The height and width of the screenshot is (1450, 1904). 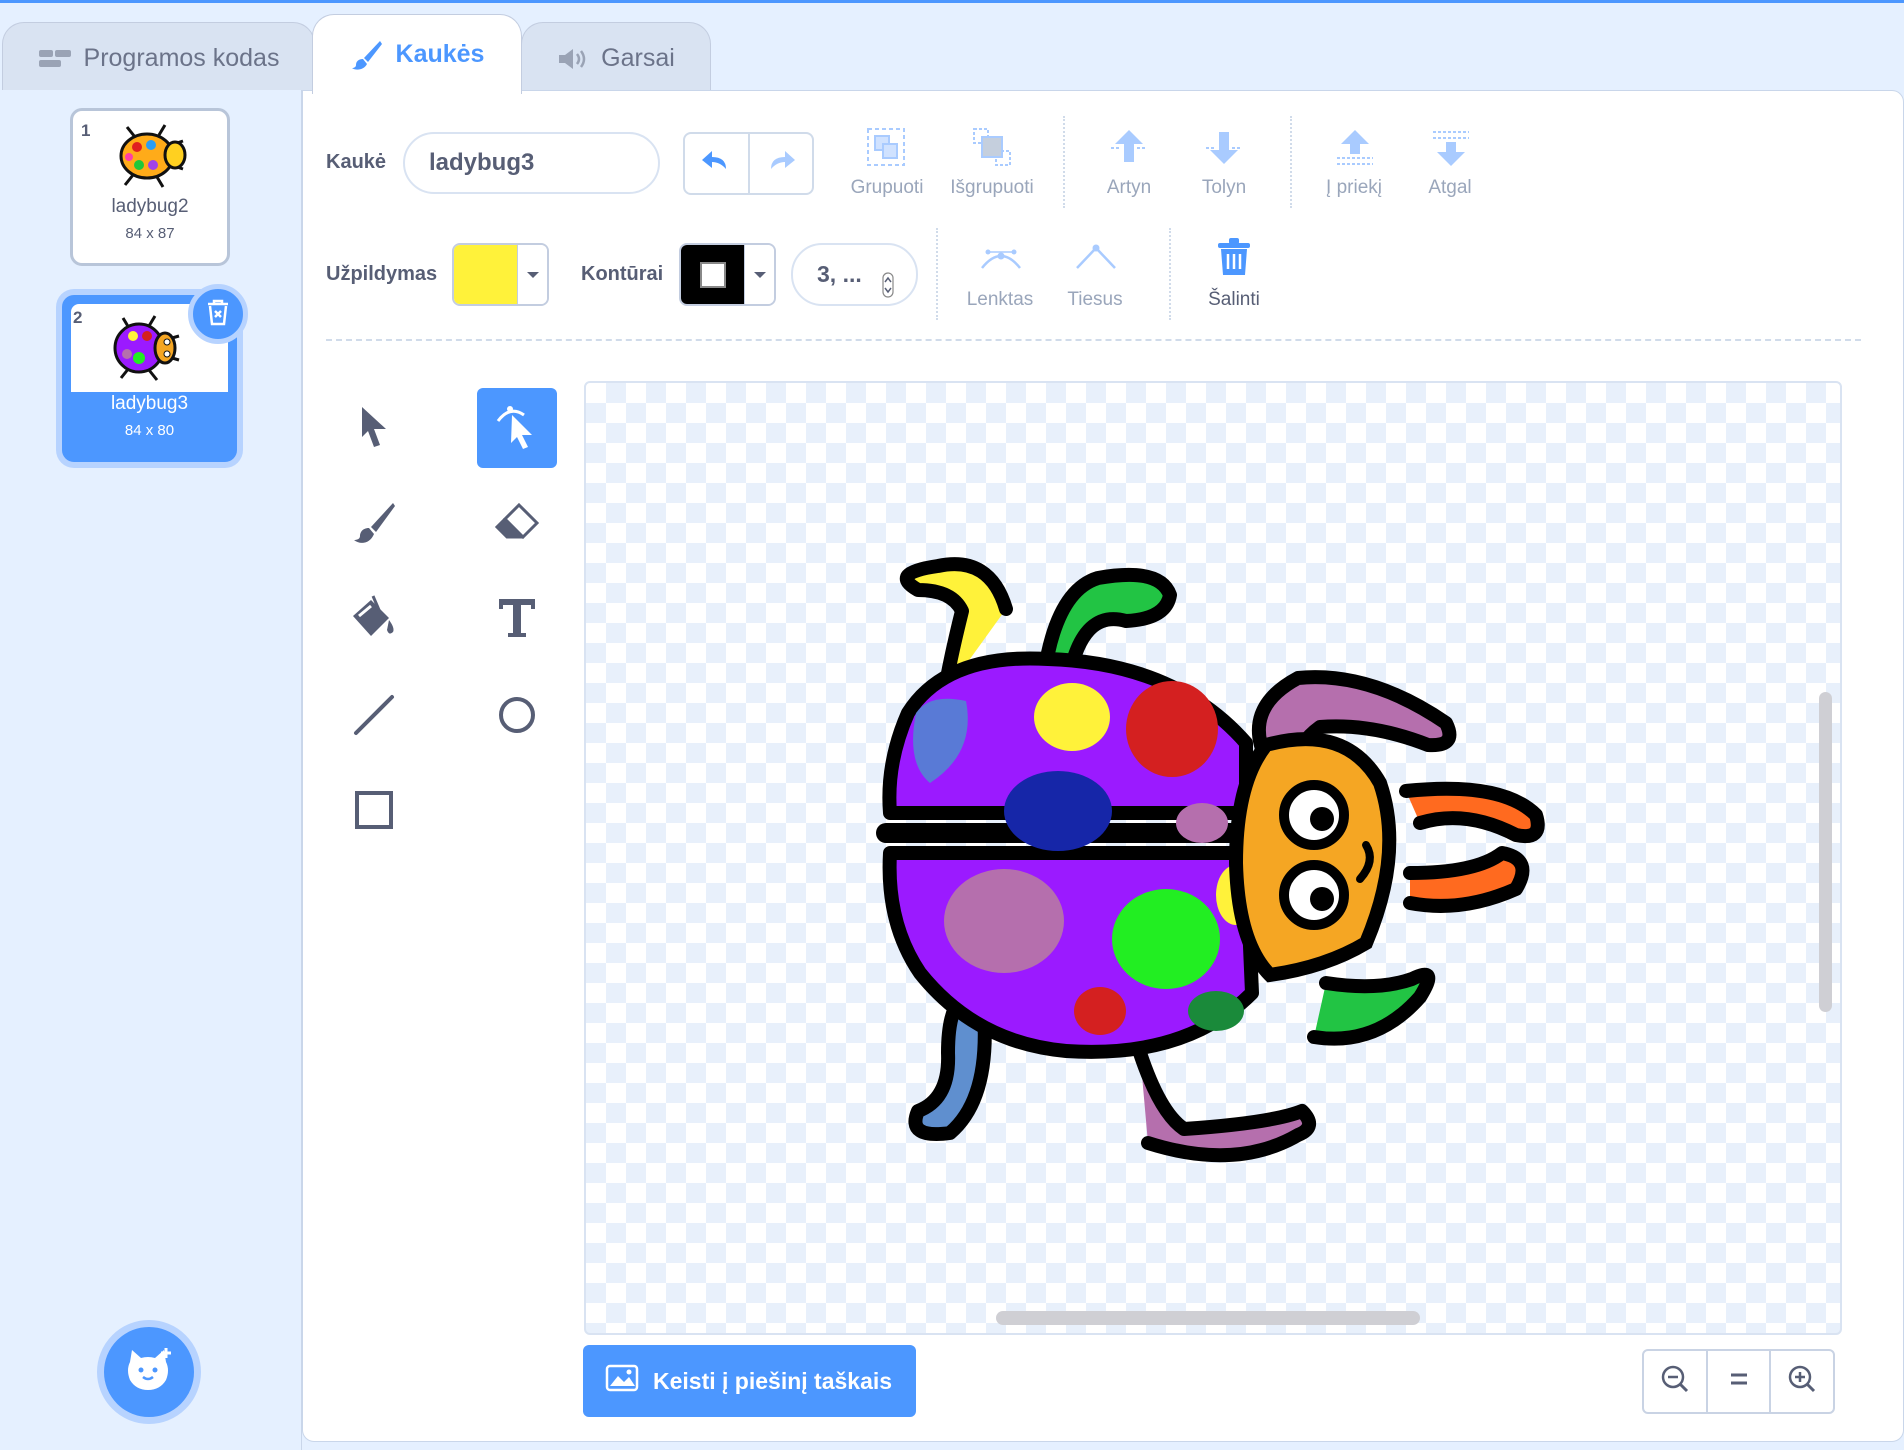 What do you see at coordinates (573, 59) in the screenshot?
I see `speaker-icon` at bounding box center [573, 59].